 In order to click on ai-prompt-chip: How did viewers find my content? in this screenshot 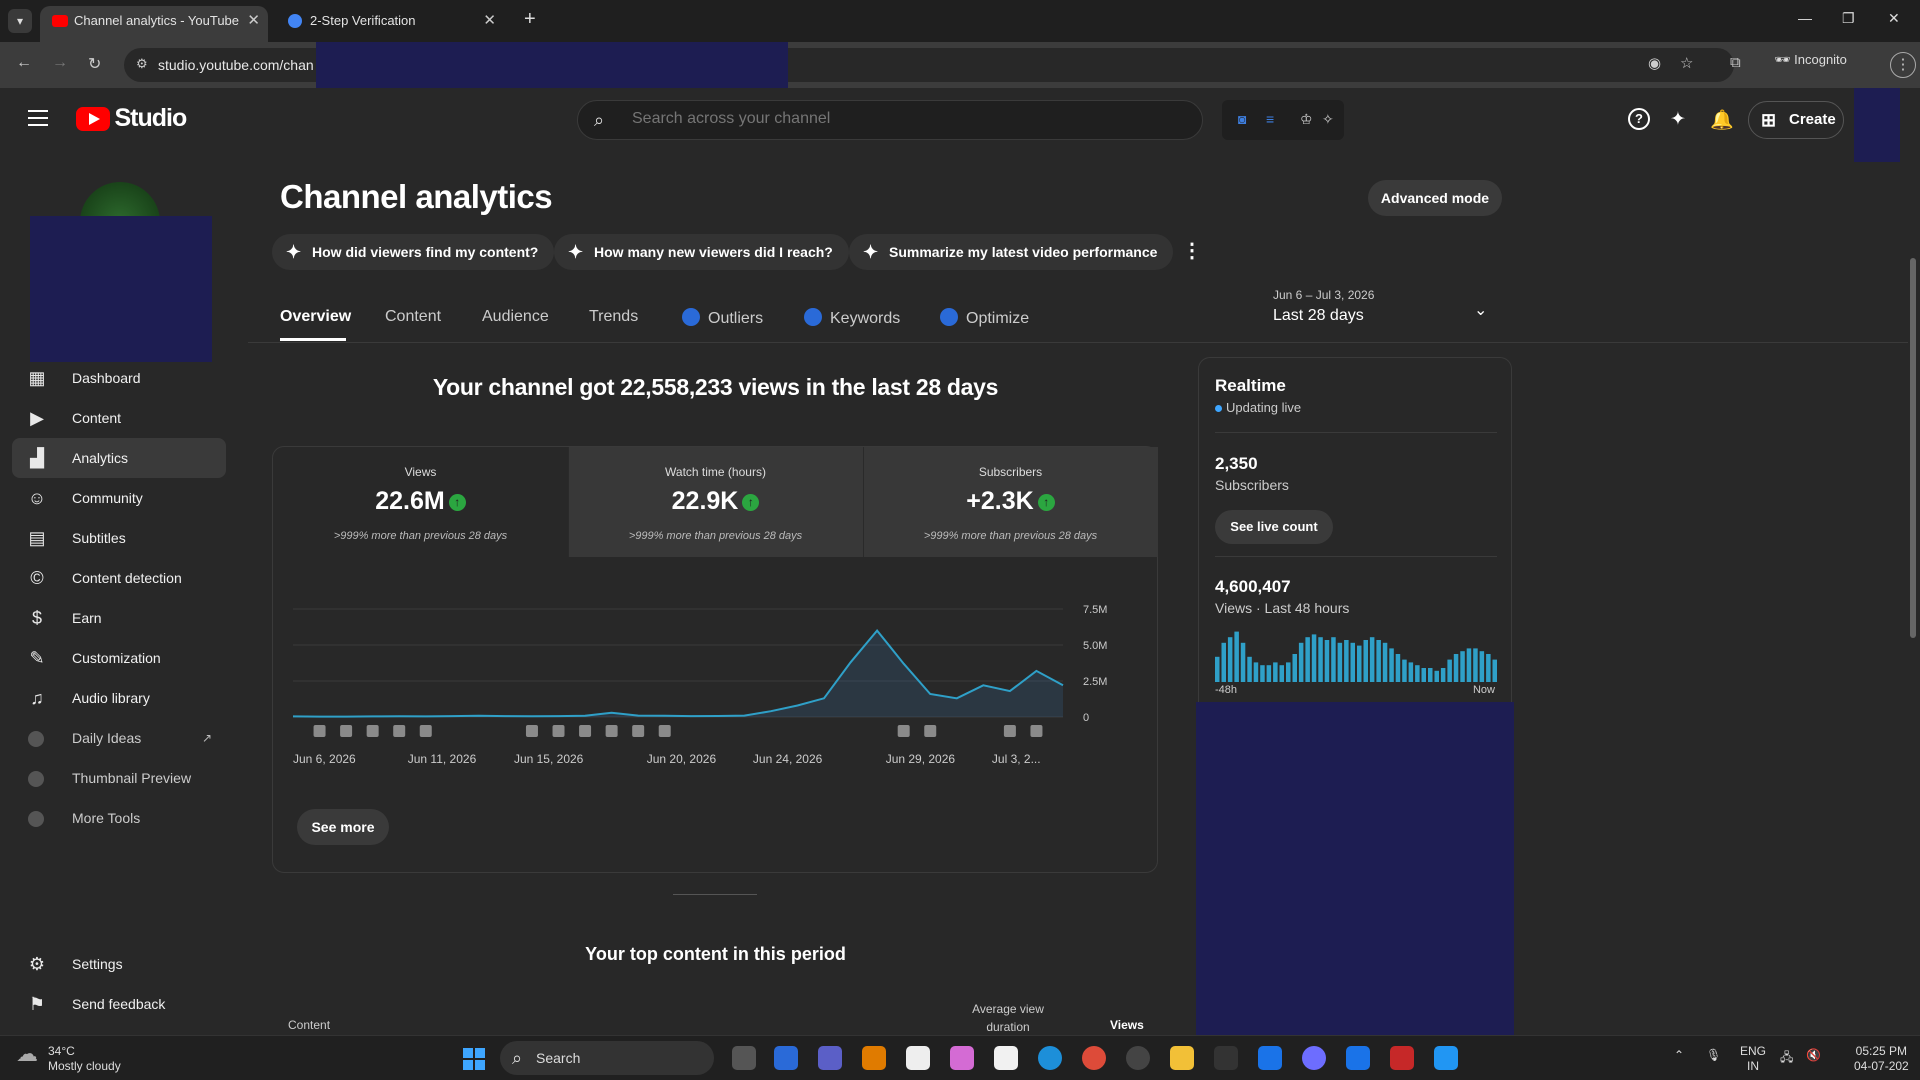, I will do `click(413, 252)`.